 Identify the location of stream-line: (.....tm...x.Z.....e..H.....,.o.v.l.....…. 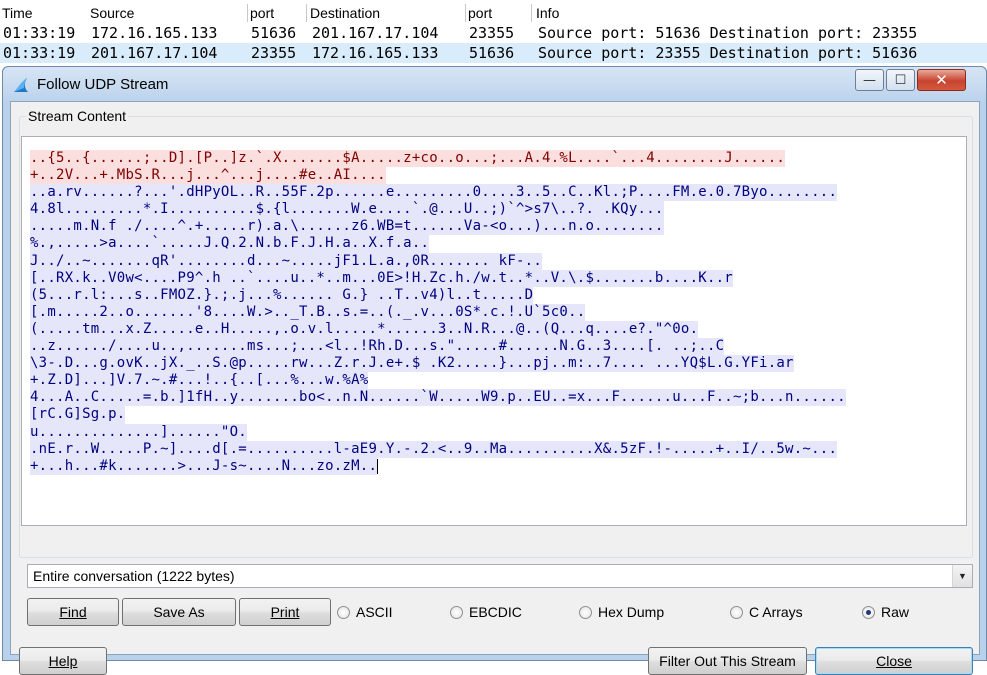
(364, 329).